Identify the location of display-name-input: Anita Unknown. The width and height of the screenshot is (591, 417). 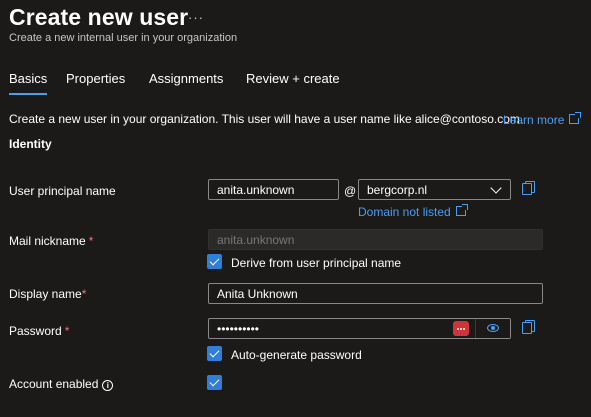
(375, 293).